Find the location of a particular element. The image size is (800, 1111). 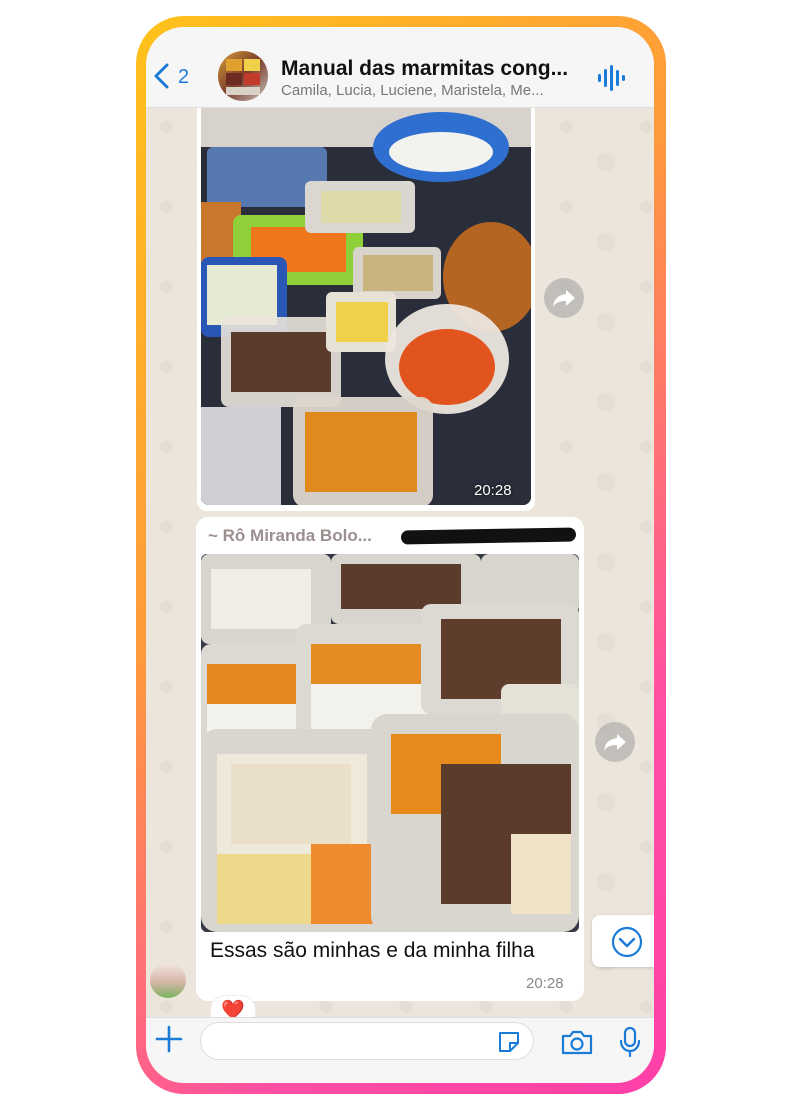

scroll-to-bottom-button is located at coordinates (623, 941).